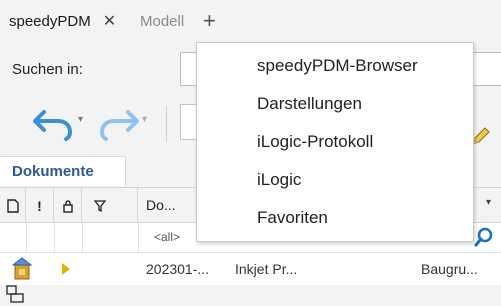  What do you see at coordinates (22, 268) in the screenshot?
I see `assembly-document-icon` at bounding box center [22, 268].